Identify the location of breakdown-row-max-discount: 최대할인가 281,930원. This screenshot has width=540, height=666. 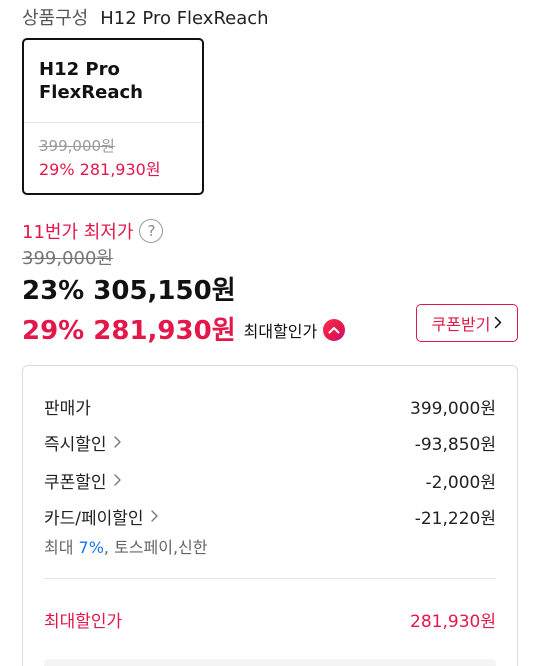
(270, 619).